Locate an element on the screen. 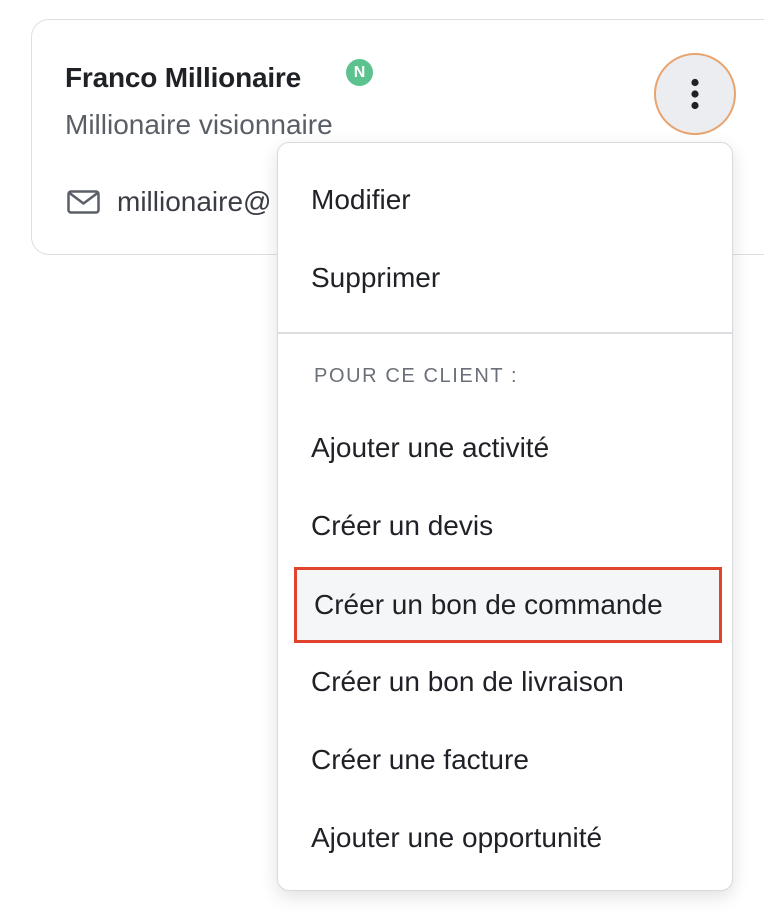 This screenshot has height=914, width=764. mail-icon is located at coordinates (83, 202).